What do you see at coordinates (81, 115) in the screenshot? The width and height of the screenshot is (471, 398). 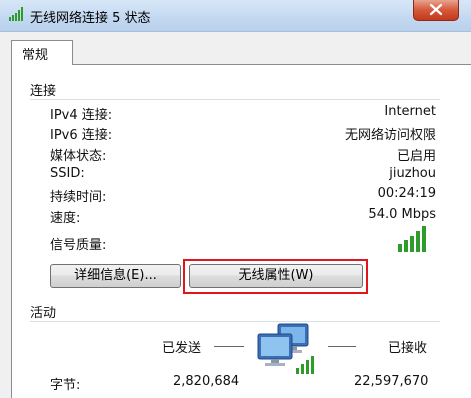 I see `ipv4-label: IPv4 连接:` at bounding box center [81, 115].